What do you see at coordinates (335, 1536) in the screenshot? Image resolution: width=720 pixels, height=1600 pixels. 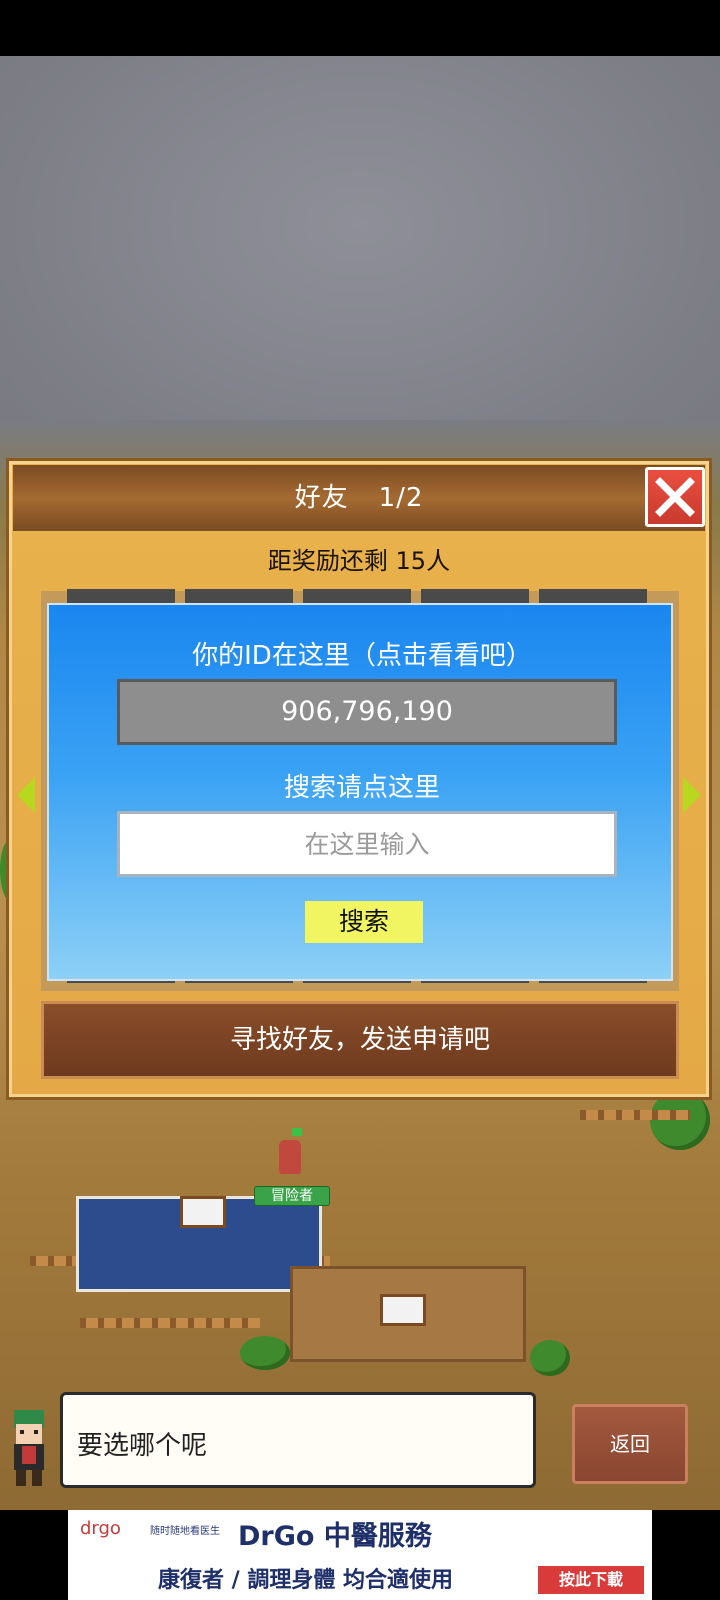 I see `ad-headline: DrGo 中醫服務` at bounding box center [335, 1536].